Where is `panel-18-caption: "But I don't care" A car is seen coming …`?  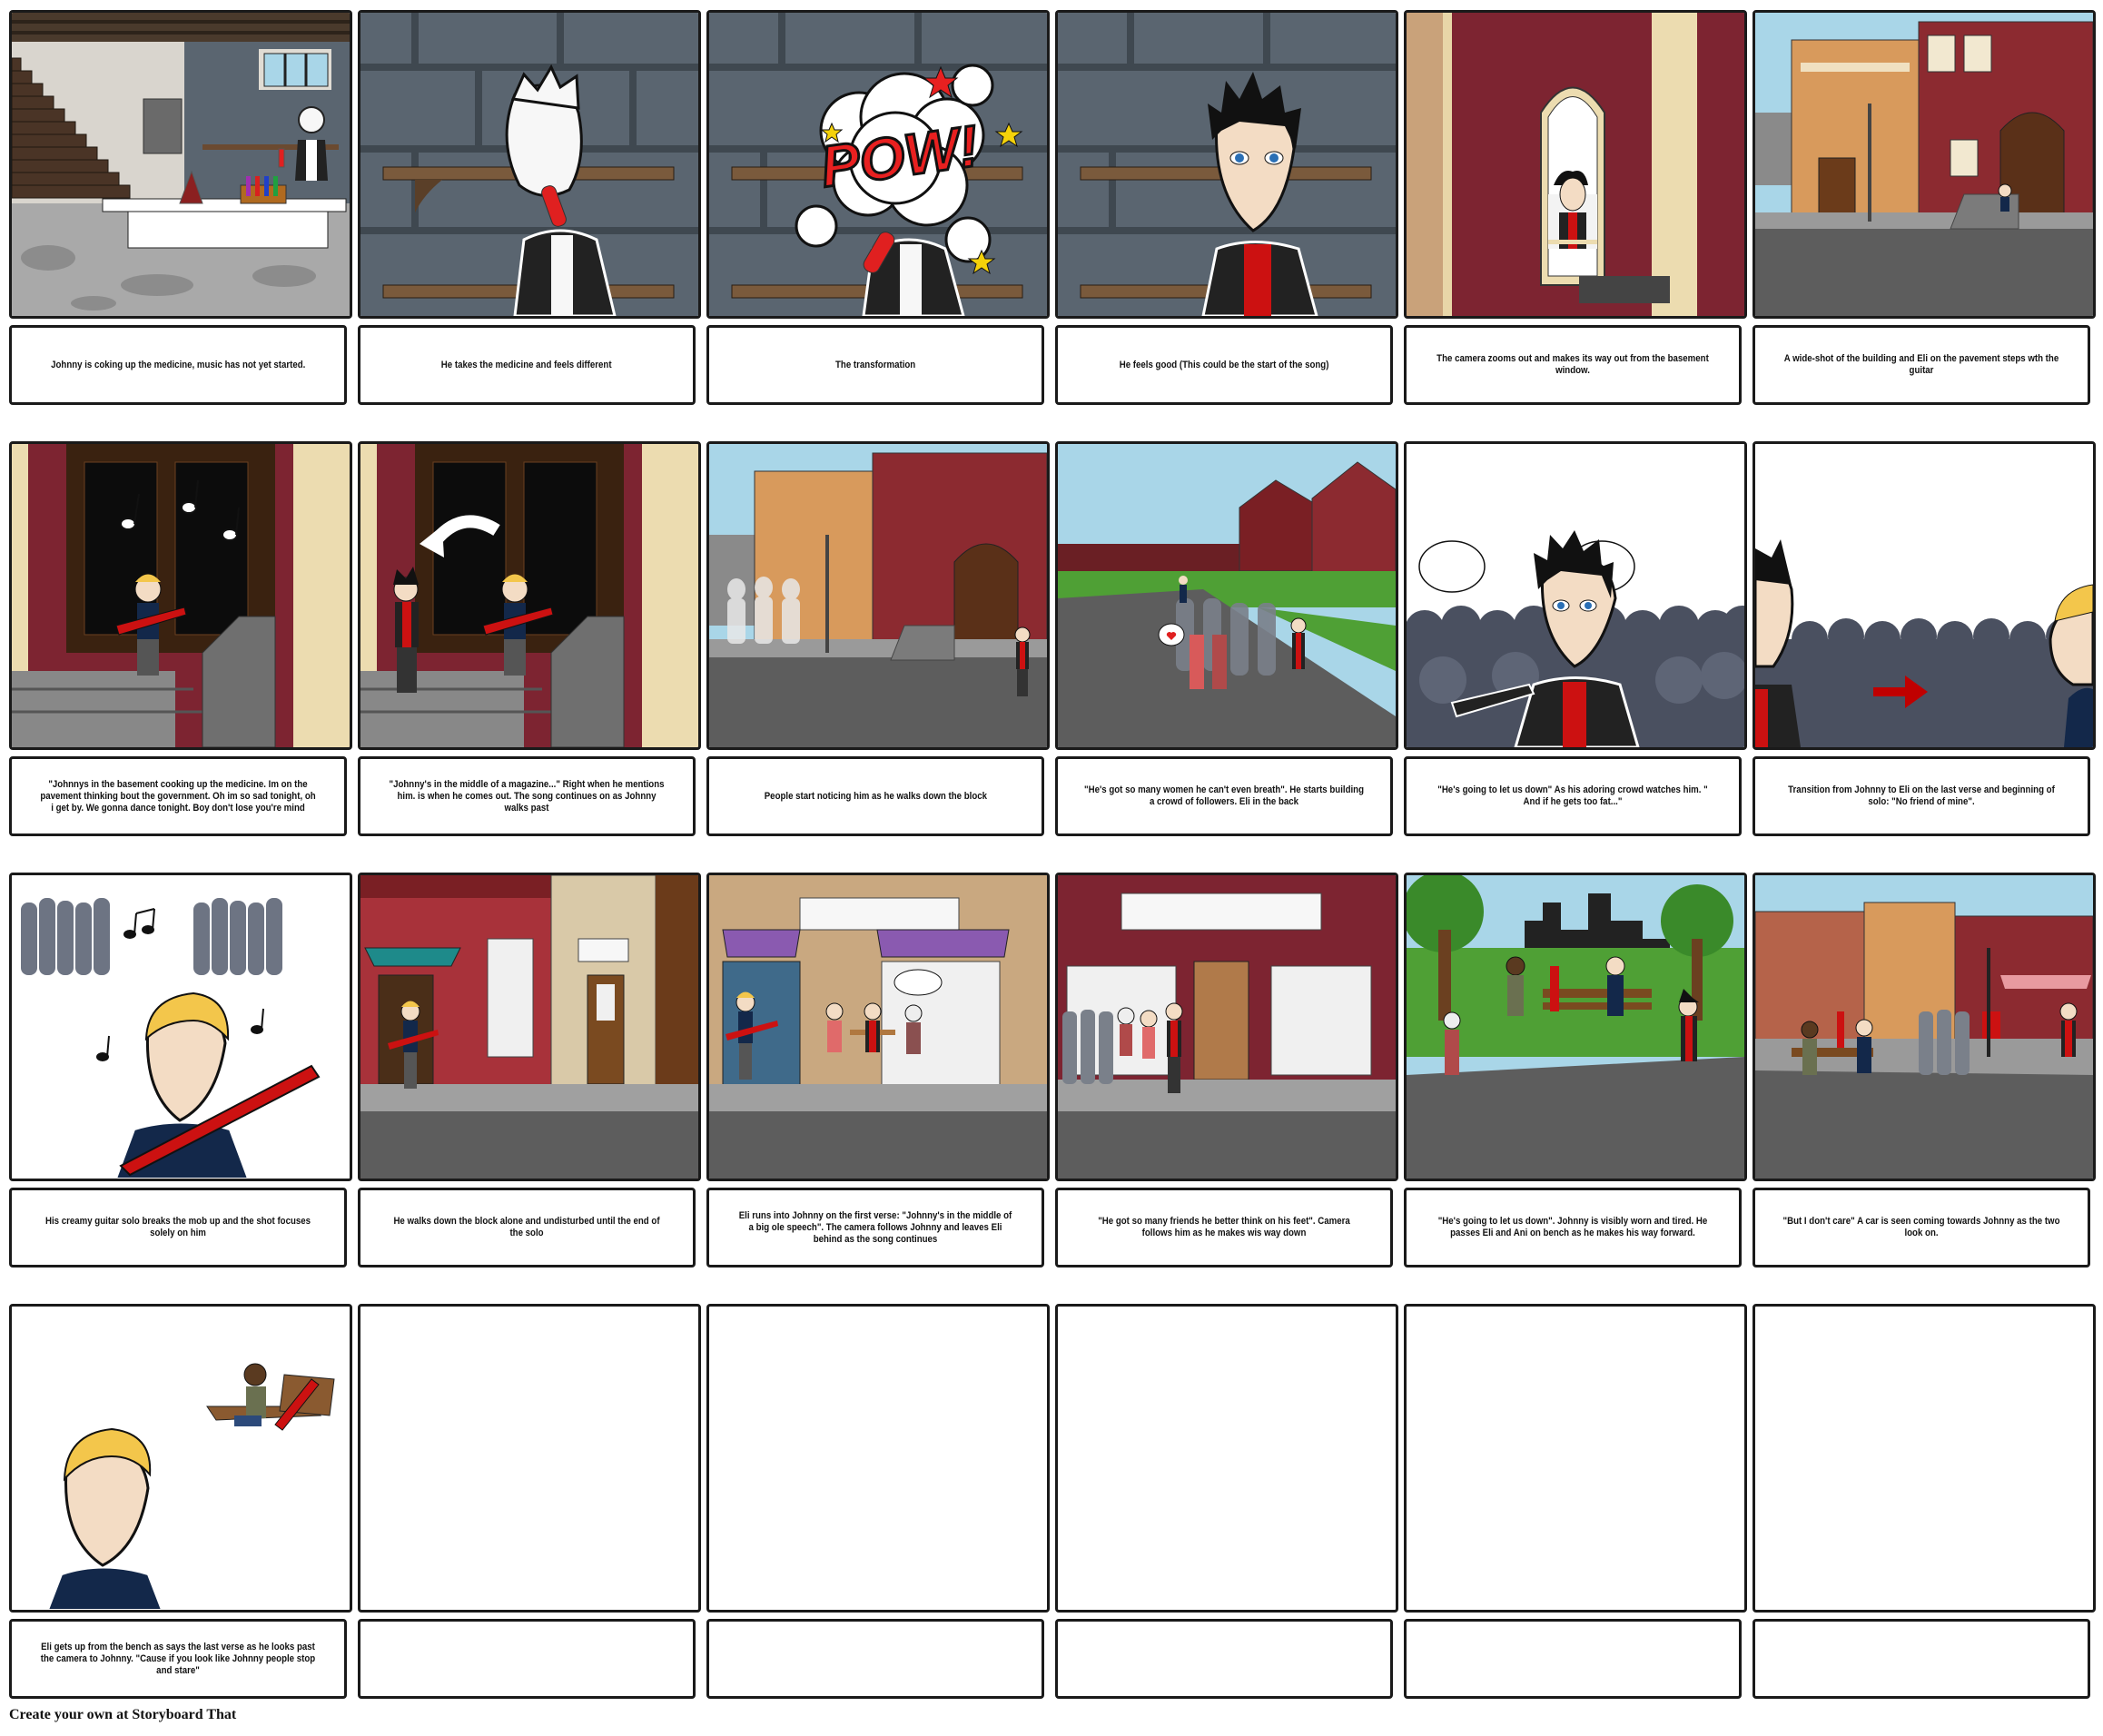
panel-18-caption: "But I don't care" A car is seen coming … is located at coordinates (1921, 1227).